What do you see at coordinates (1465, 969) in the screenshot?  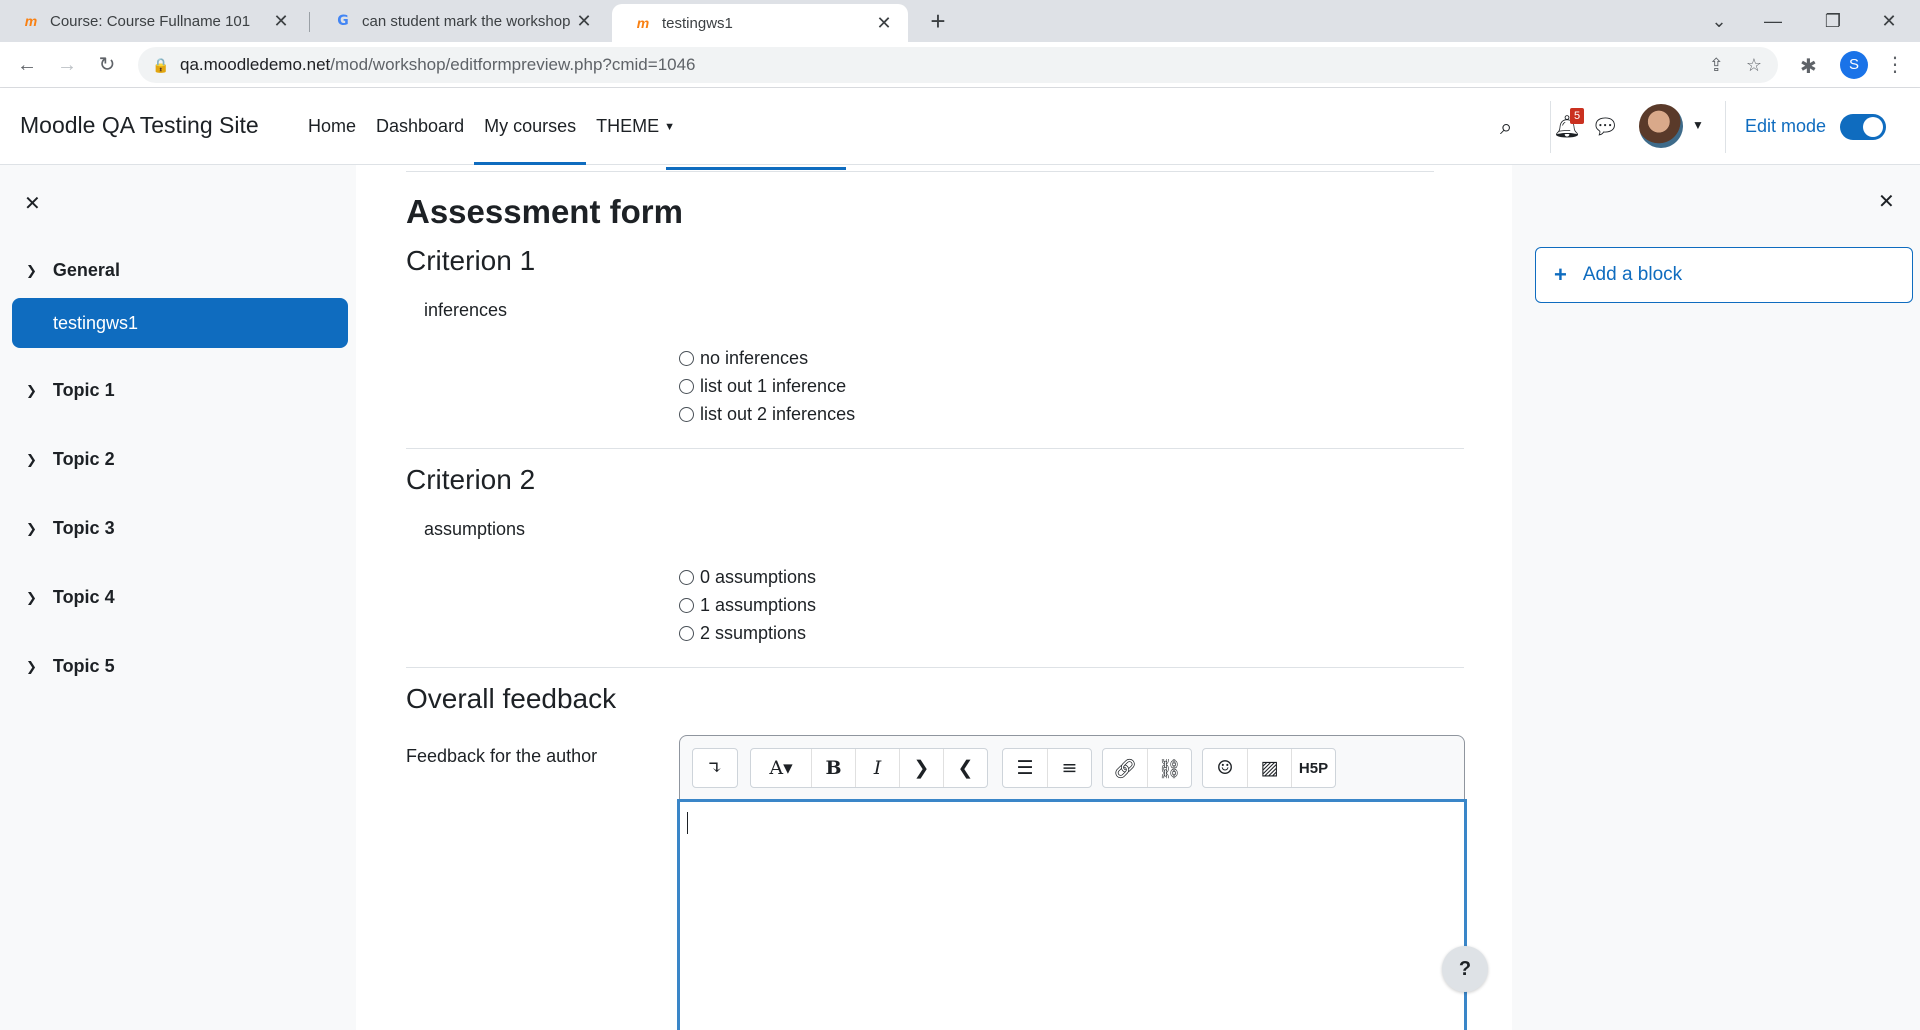 I see `help-button: ?` at bounding box center [1465, 969].